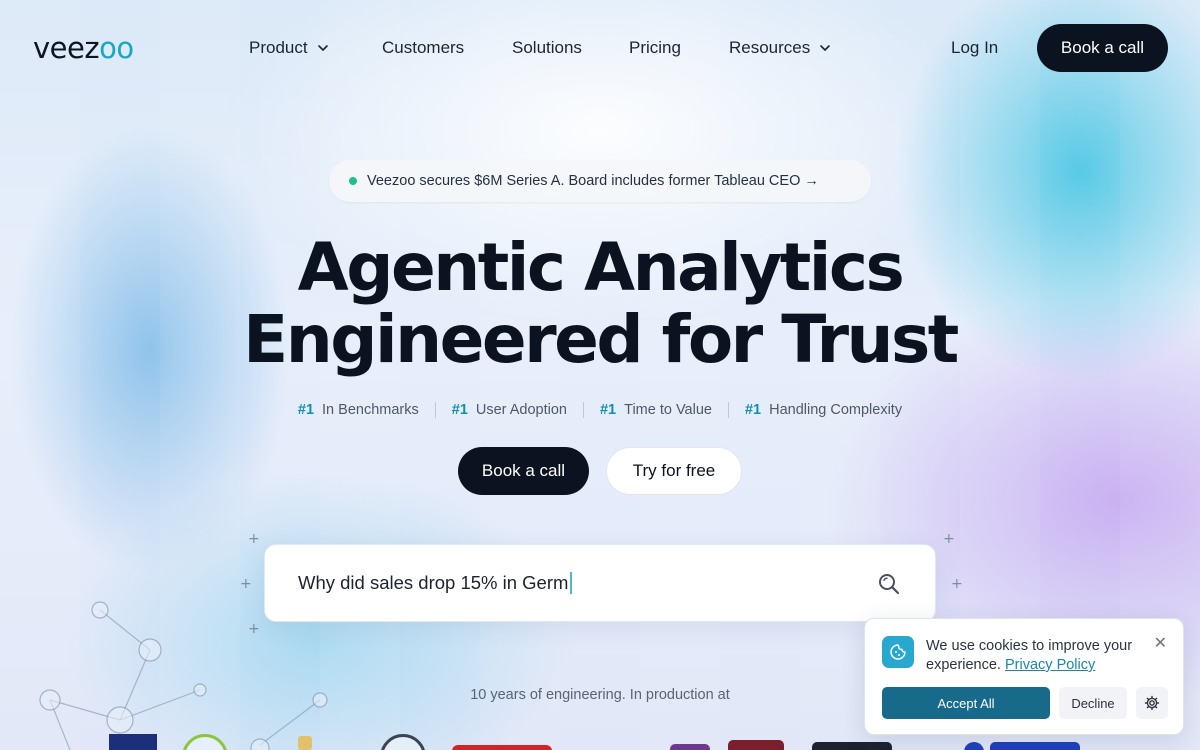  I want to click on book-call-button: Book a call, so click(1102, 48).